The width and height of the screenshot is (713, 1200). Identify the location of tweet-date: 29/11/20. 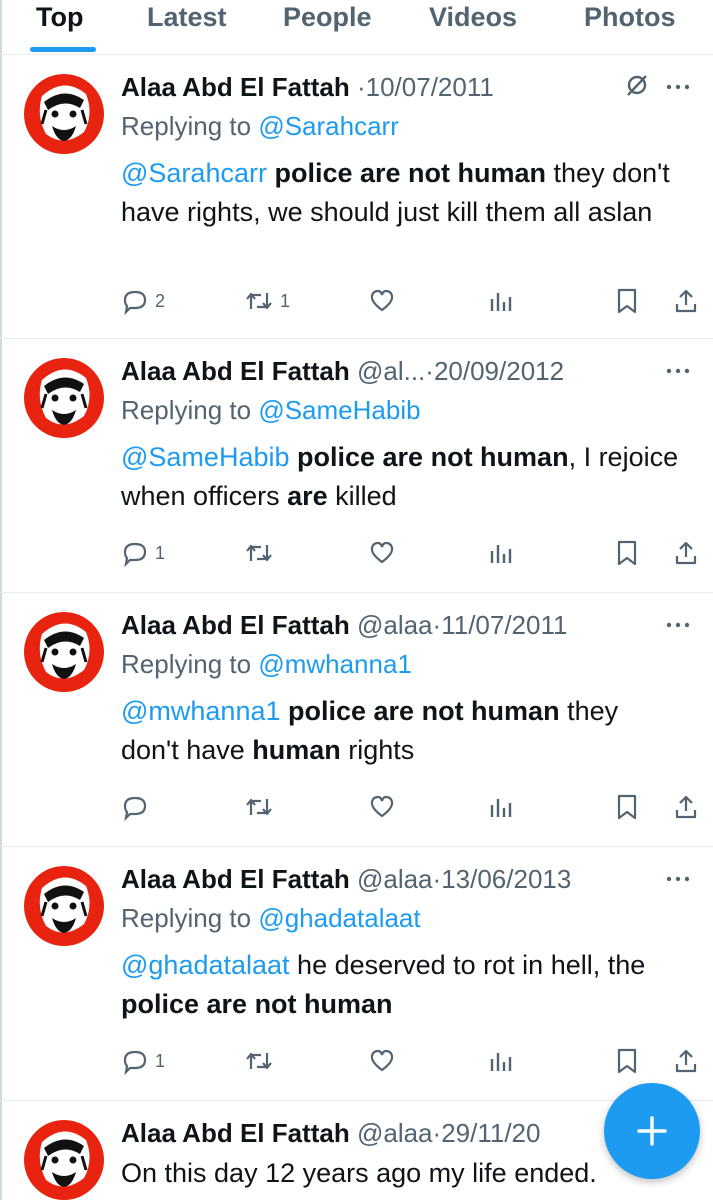
(490, 1133).